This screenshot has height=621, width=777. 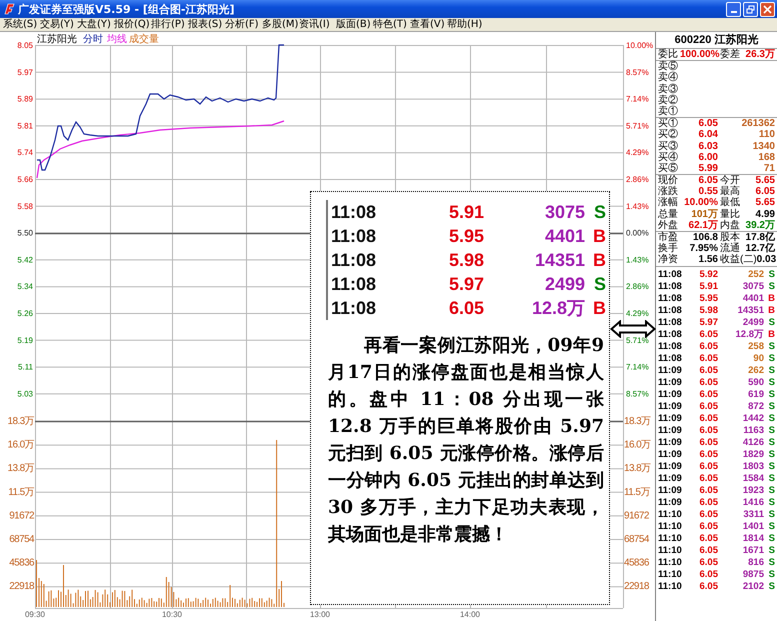 What do you see at coordinates (93, 24) in the screenshot?
I see `menu-item: 大盘(Y)` at bounding box center [93, 24].